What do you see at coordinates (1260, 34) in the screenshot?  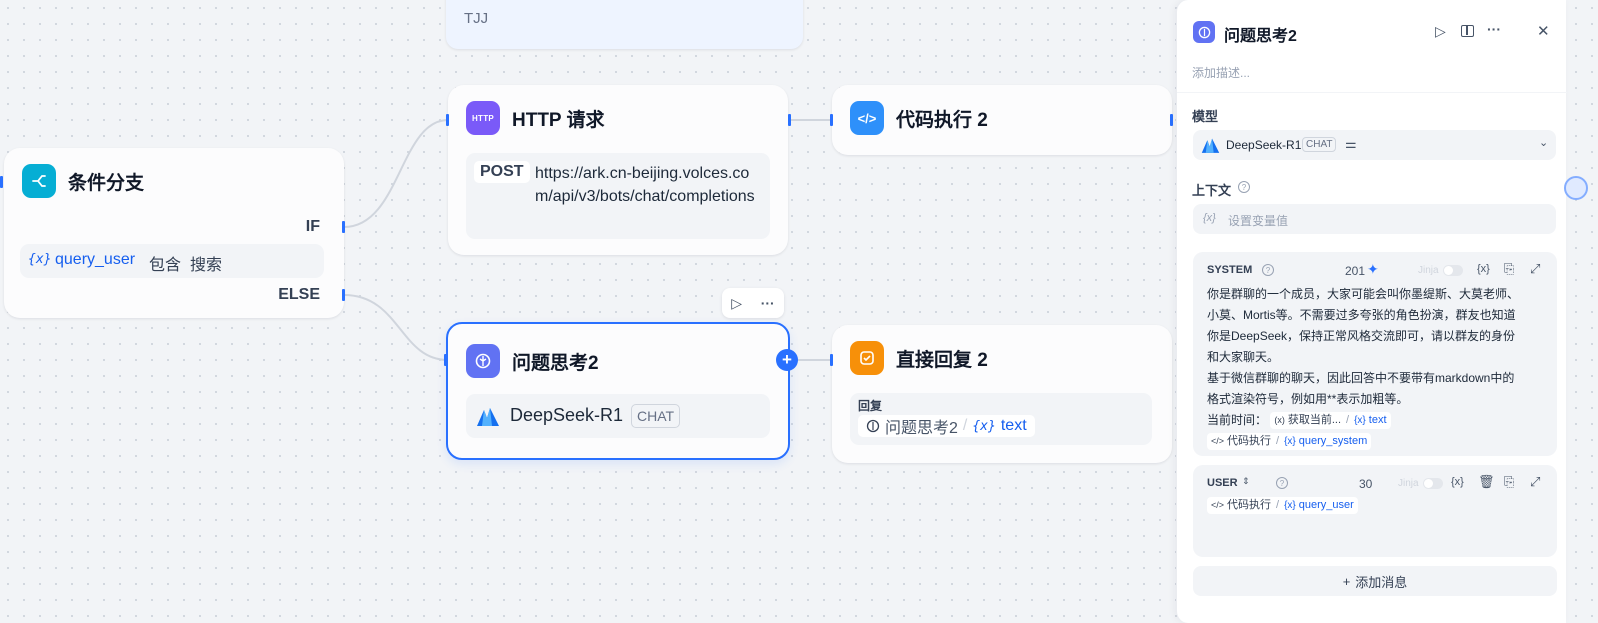 I see `panel-title: 问题思考2` at bounding box center [1260, 34].